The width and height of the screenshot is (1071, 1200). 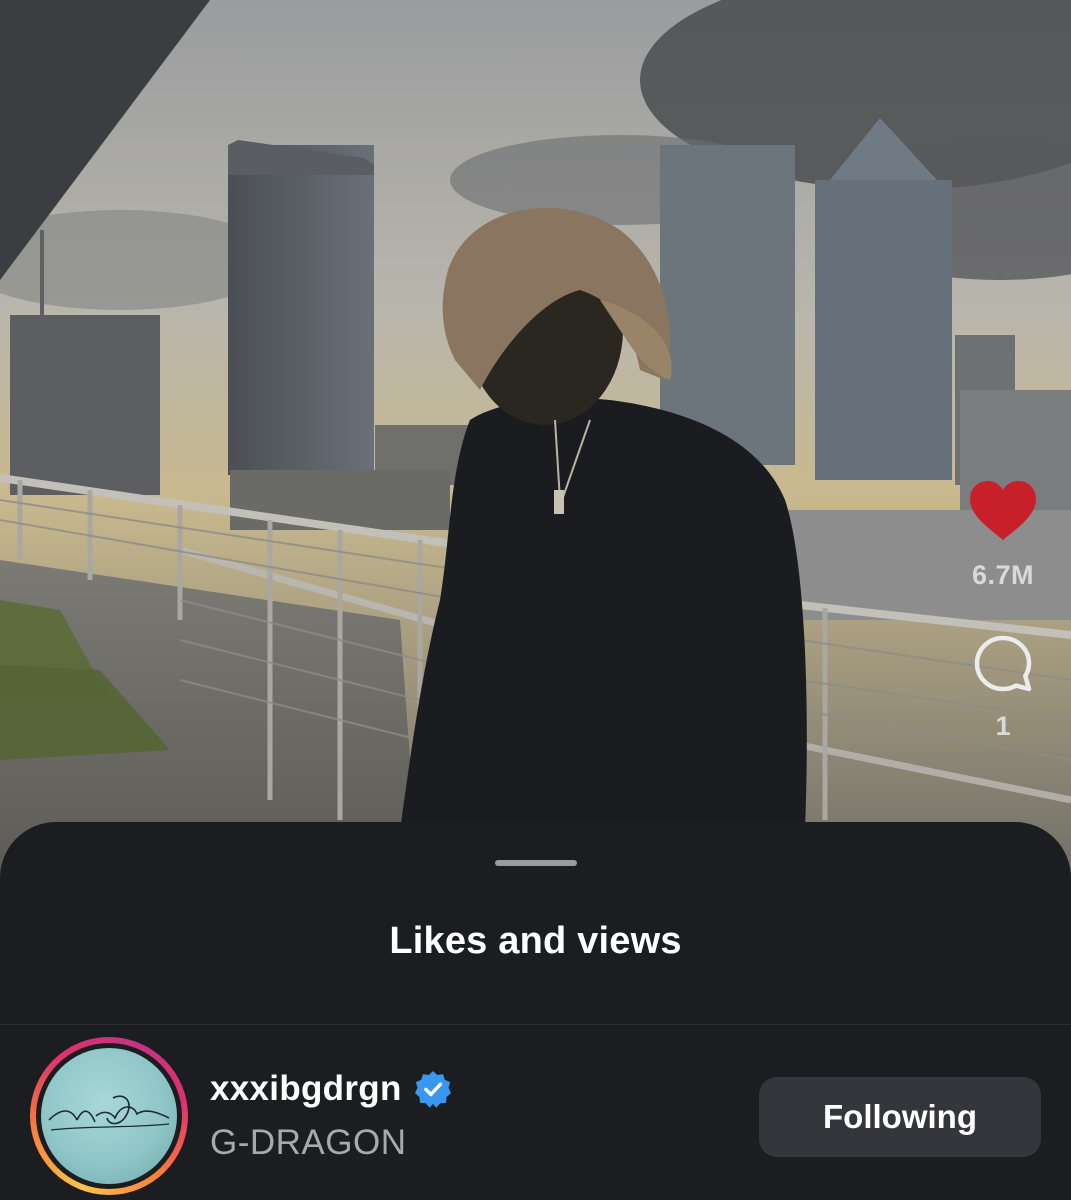 What do you see at coordinates (308, 1142) in the screenshot?
I see `full-name: G-DRAGON` at bounding box center [308, 1142].